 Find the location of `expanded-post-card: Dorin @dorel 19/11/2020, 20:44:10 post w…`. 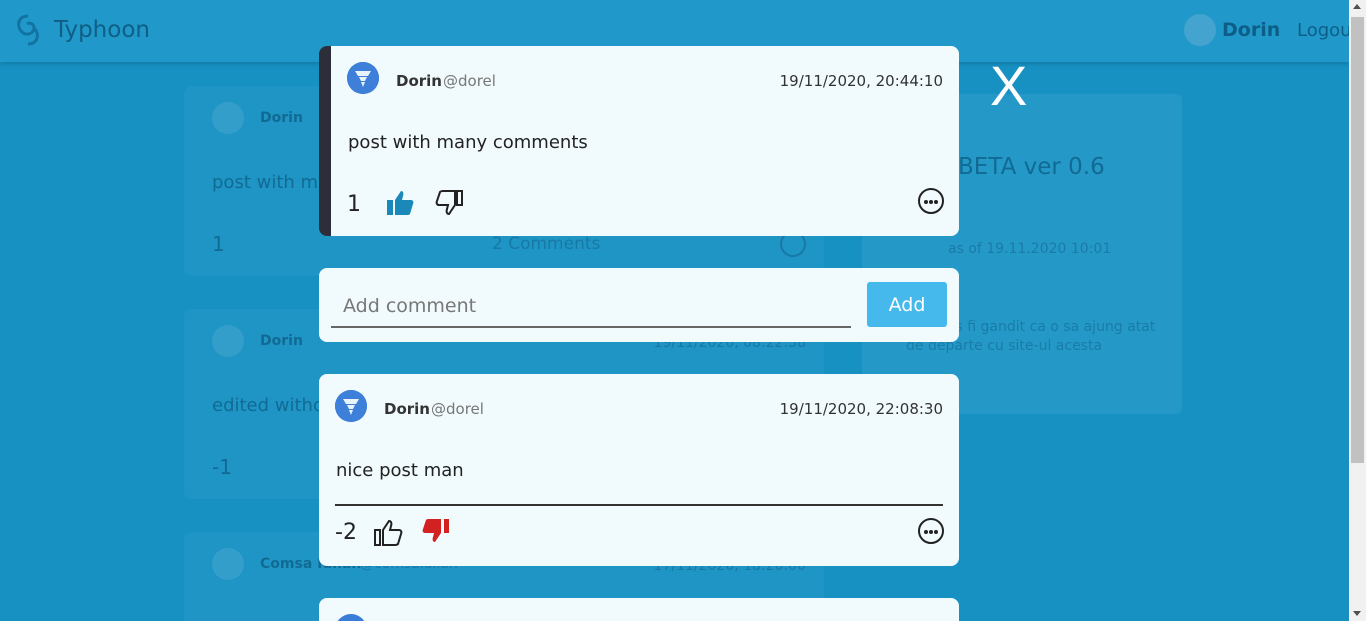

expanded-post-card: Dorin @dorel 19/11/2020, 20:44:10 post w… is located at coordinates (639, 141).